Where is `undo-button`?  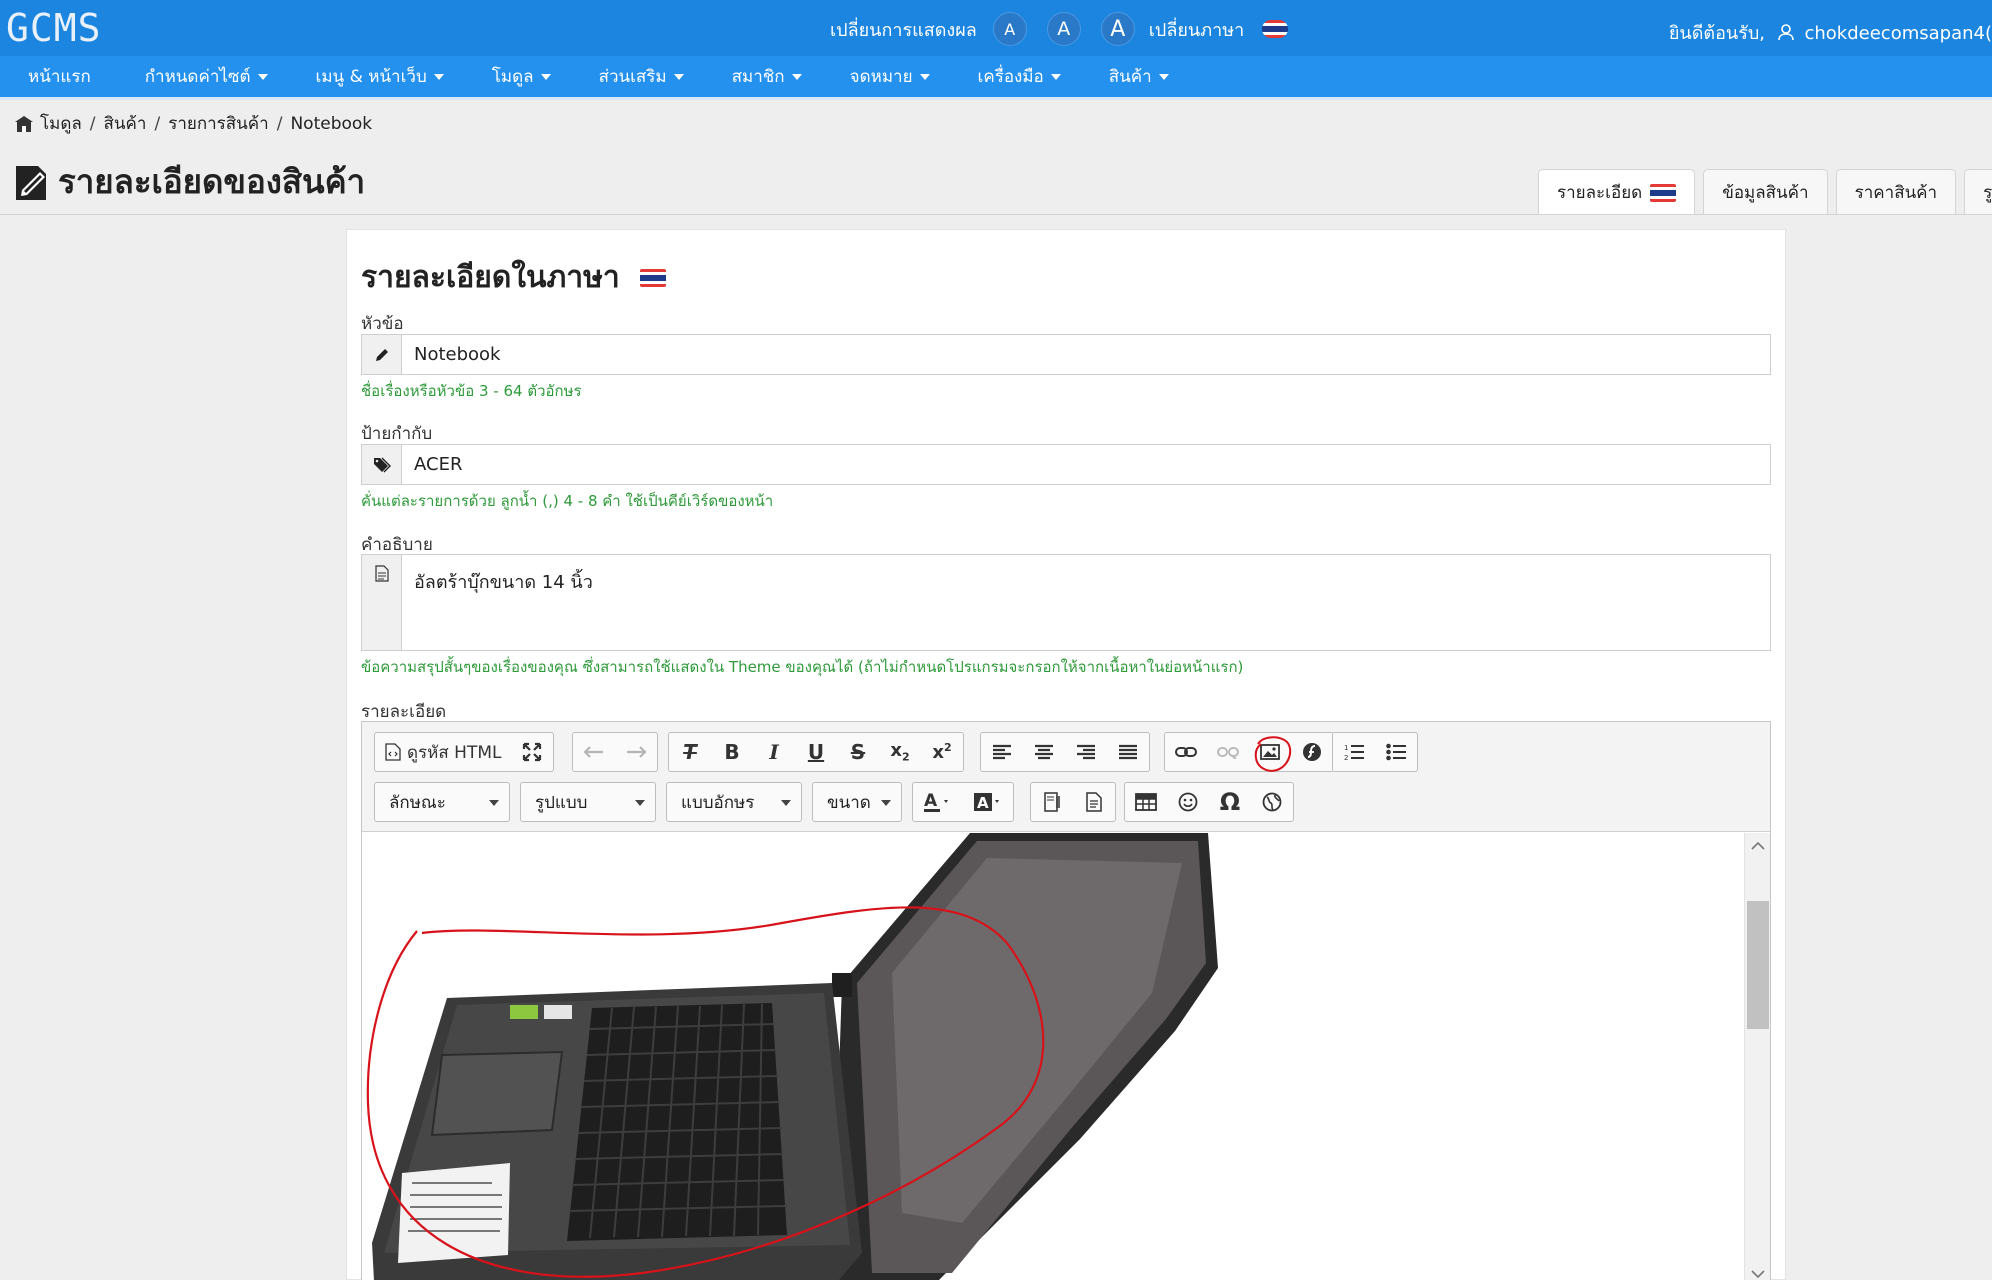 undo-button is located at coordinates (594, 752).